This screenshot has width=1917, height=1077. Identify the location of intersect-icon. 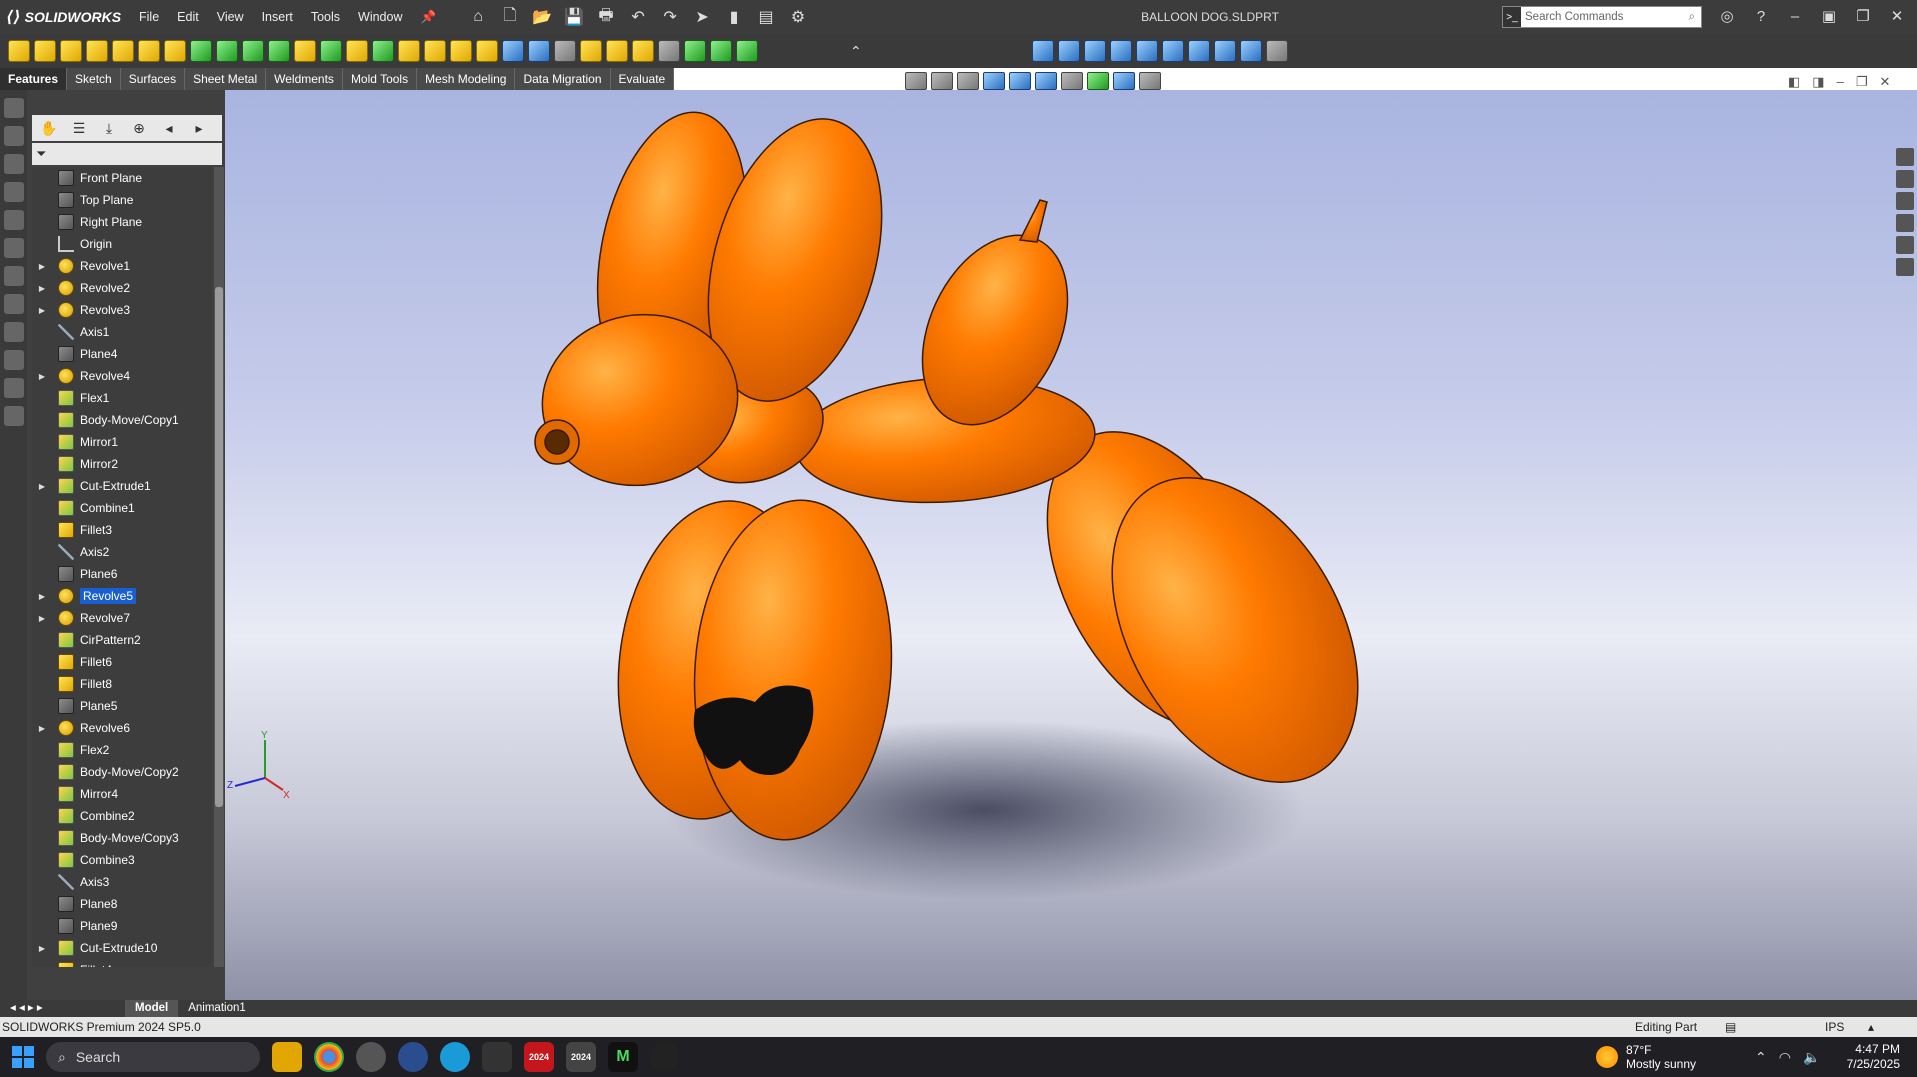
(461, 51).